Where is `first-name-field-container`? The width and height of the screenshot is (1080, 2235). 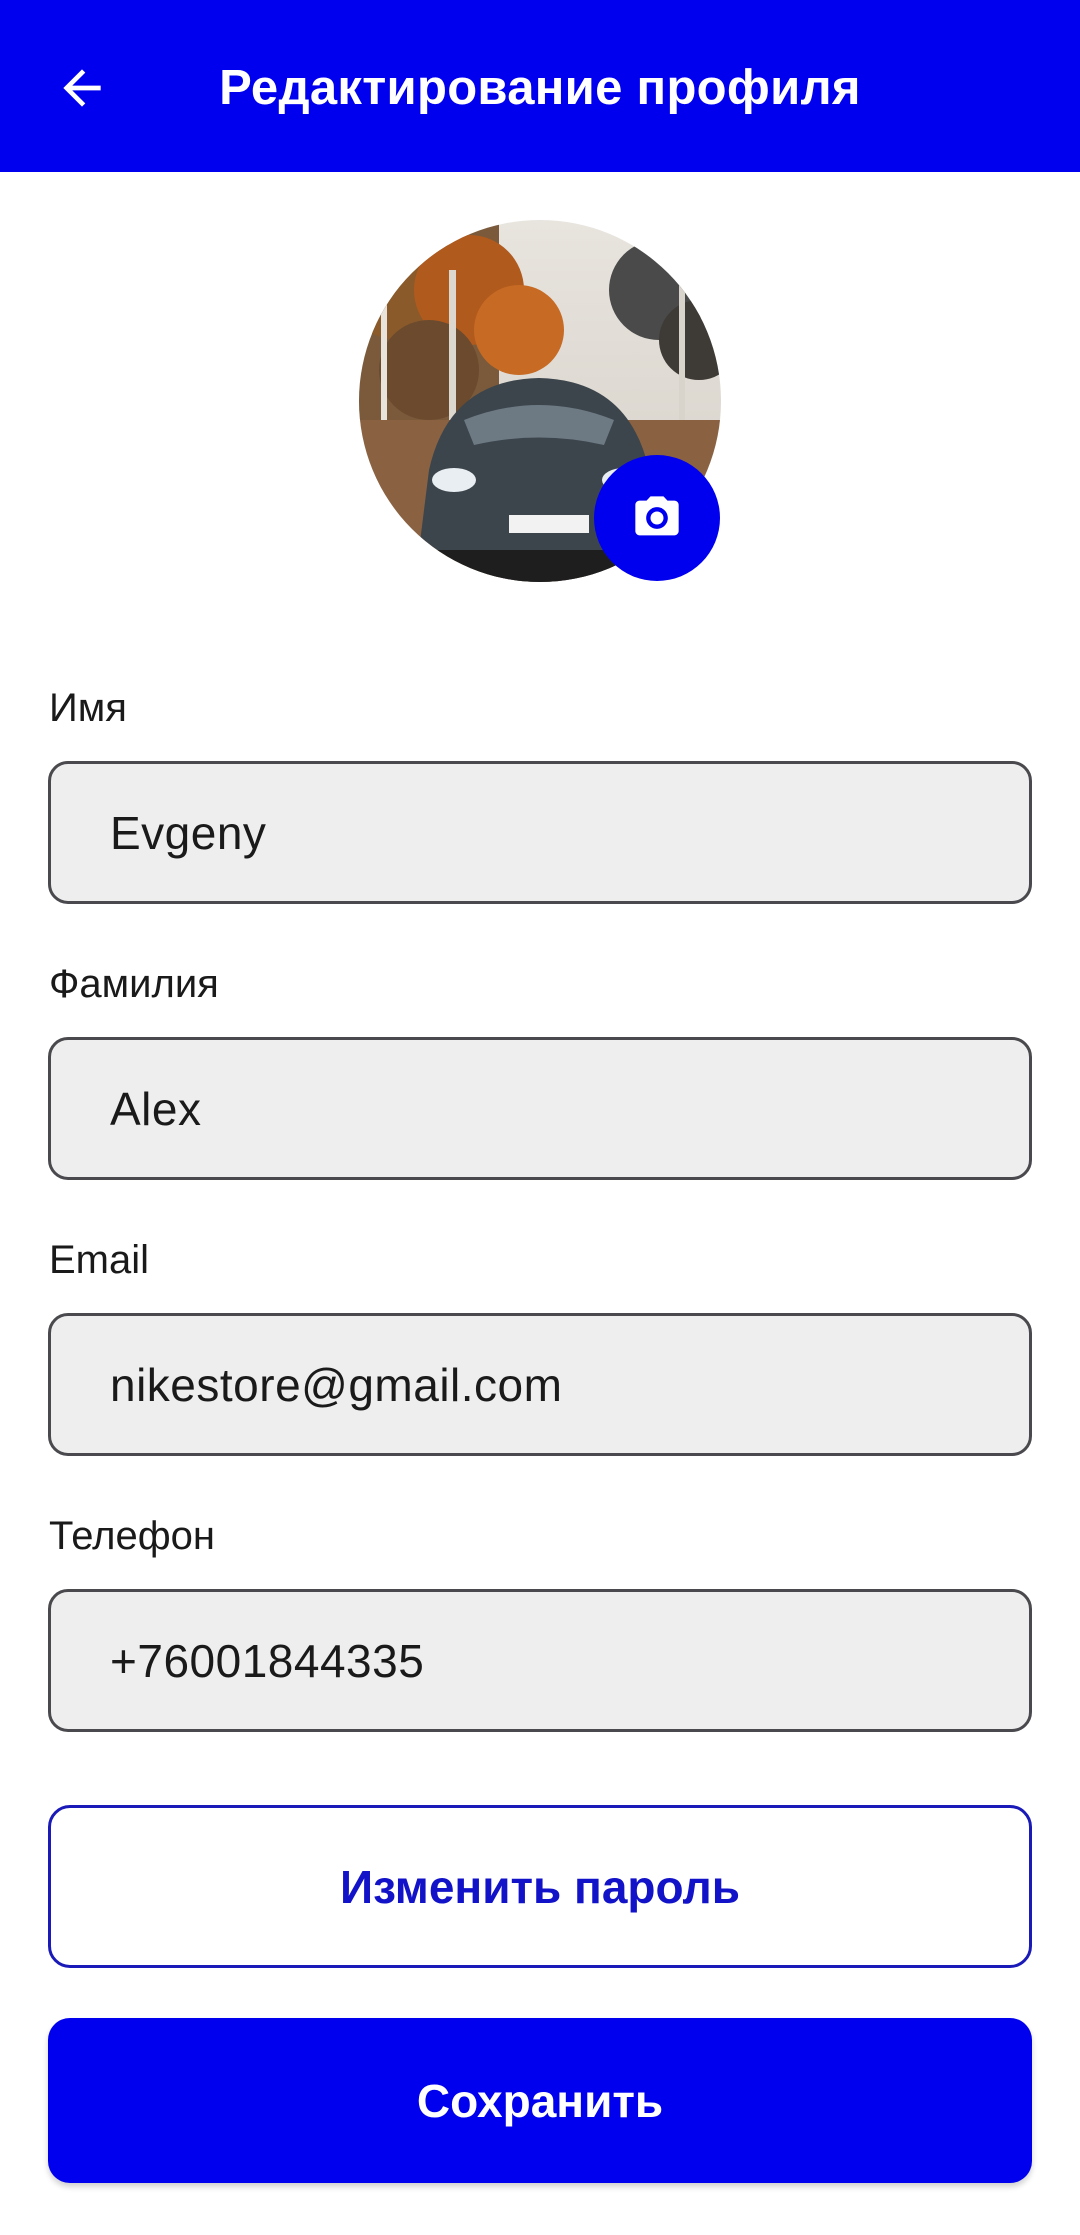 first-name-field-container is located at coordinates (540, 832).